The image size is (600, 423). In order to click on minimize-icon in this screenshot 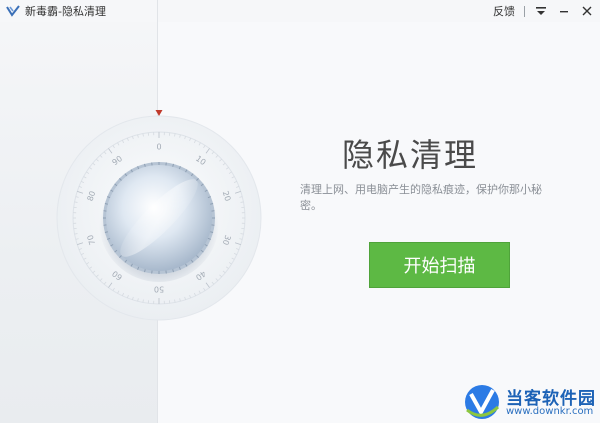, I will do `click(564, 12)`.